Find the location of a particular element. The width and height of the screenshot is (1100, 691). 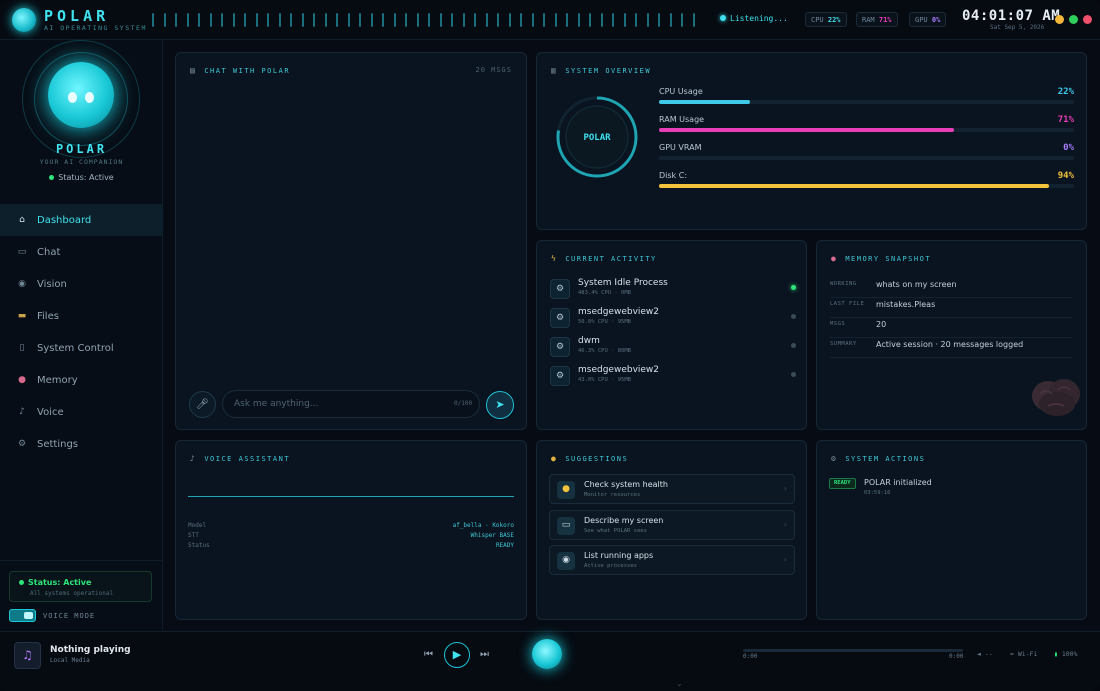

suggestion-title: Check system health is located at coordinates (626, 484).